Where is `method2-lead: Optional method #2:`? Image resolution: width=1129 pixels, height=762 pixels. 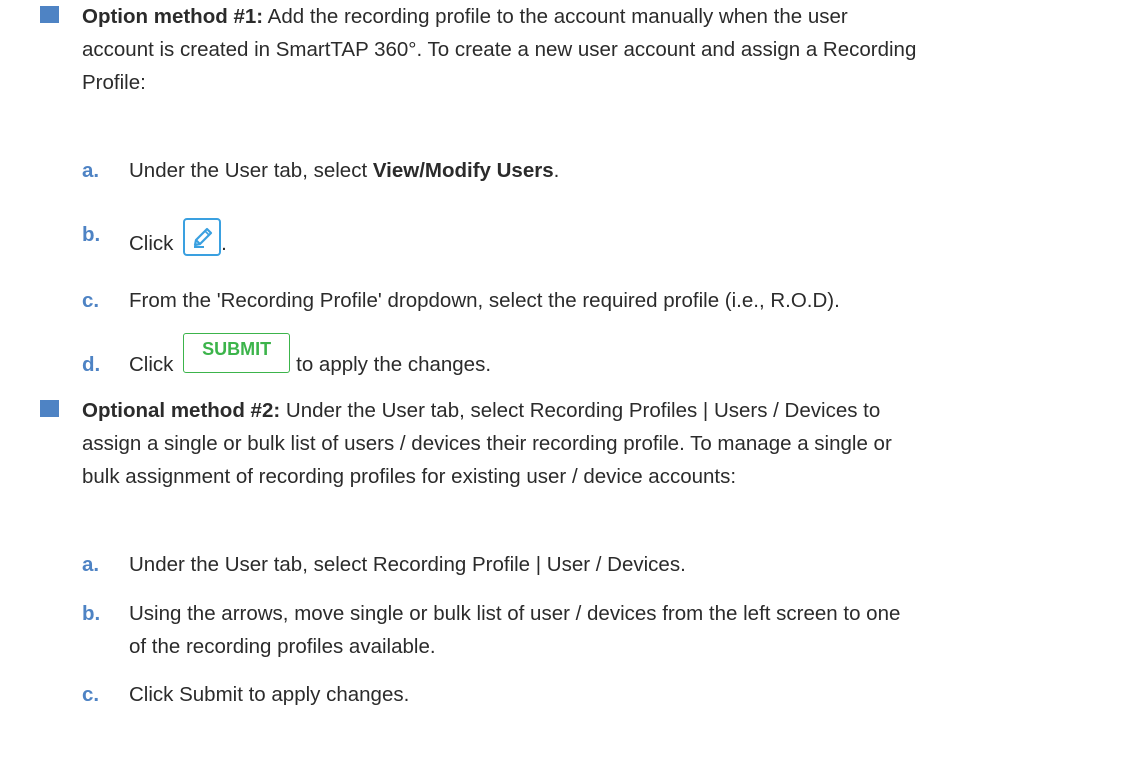
method2-lead: Optional method #2: is located at coordinates (181, 410).